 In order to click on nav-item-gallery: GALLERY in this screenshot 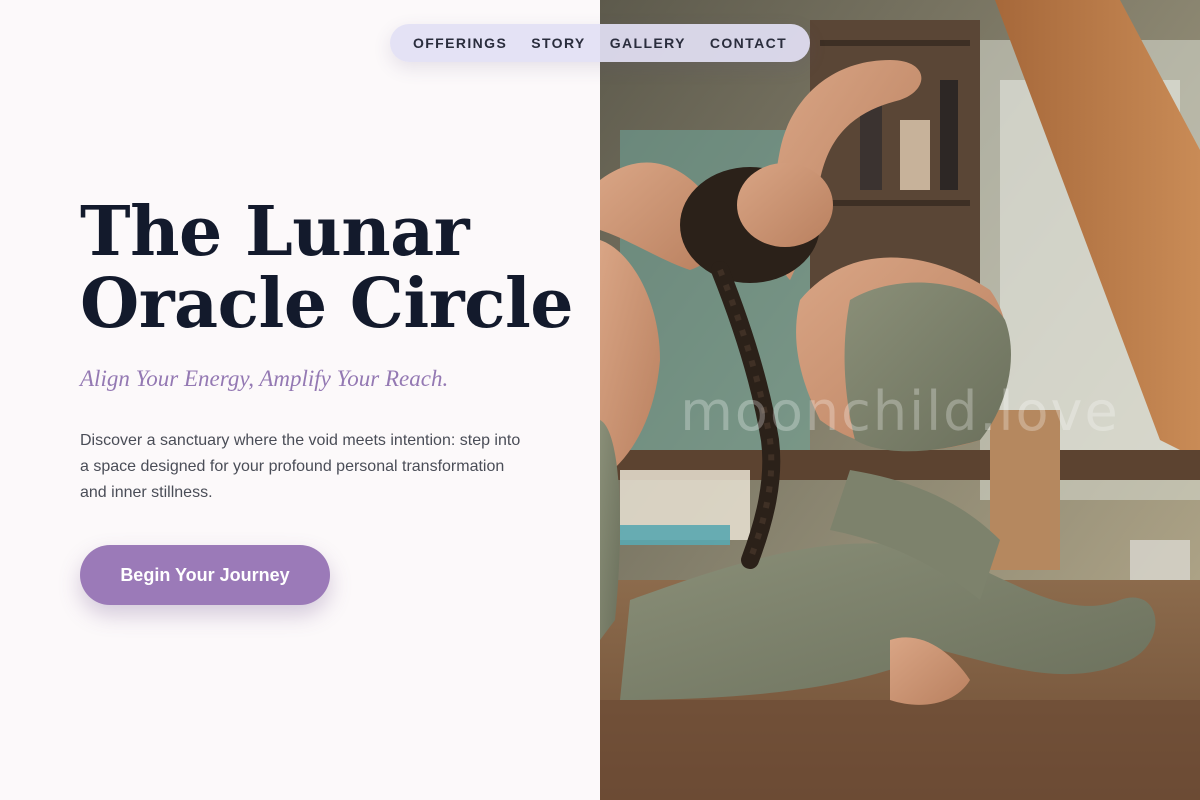, I will do `click(648, 43)`.